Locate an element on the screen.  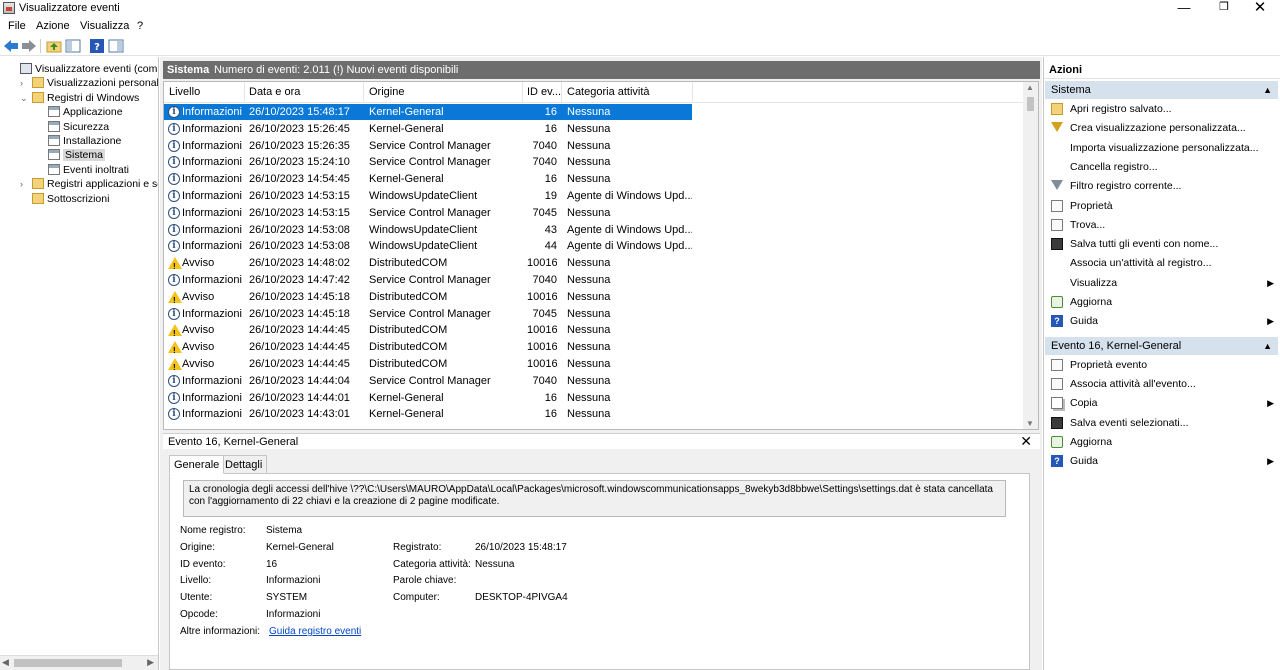
close-button: ✕ is located at coordinates (1260, 8).